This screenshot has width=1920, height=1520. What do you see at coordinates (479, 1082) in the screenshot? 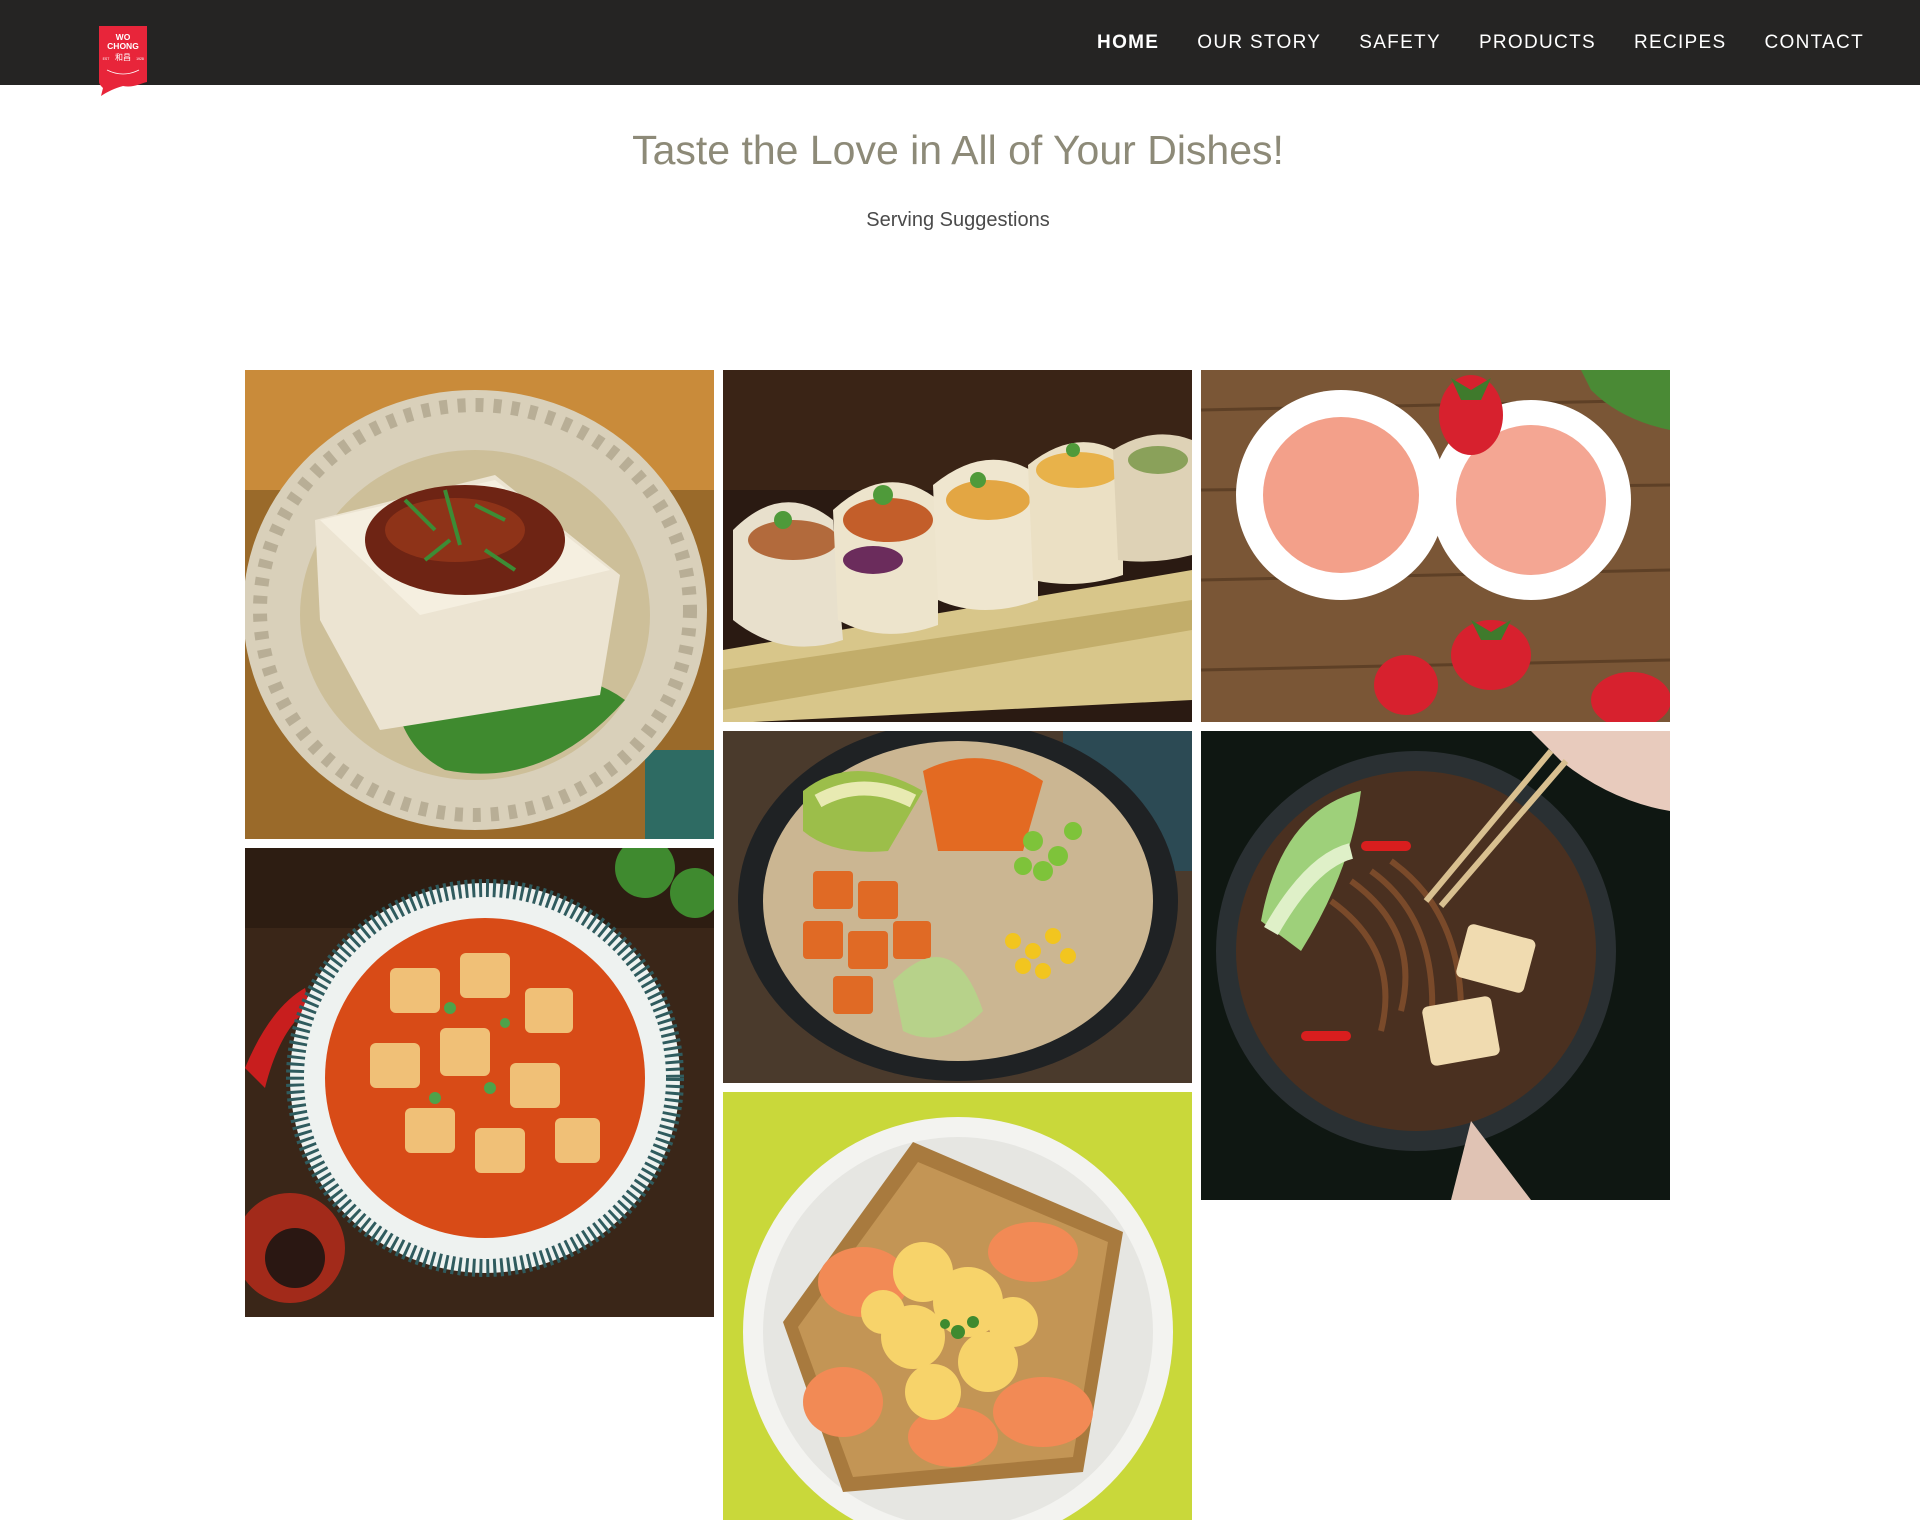
I see `mapo-tofu-photo` at bounding box center [479, 1082].